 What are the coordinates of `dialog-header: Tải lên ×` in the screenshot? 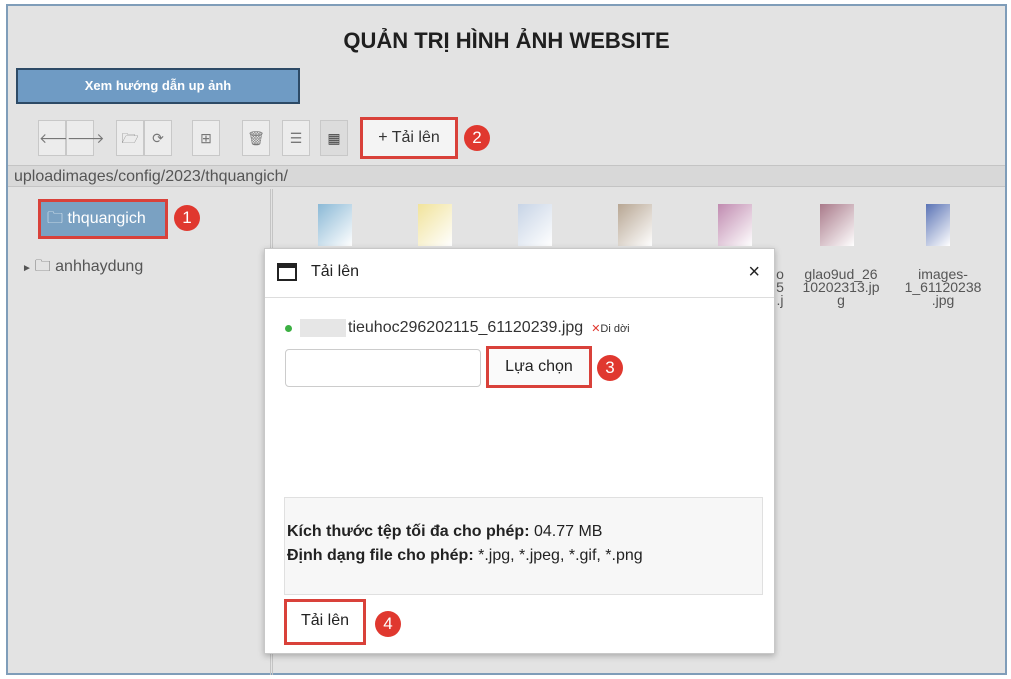 It's located at (519, 273).